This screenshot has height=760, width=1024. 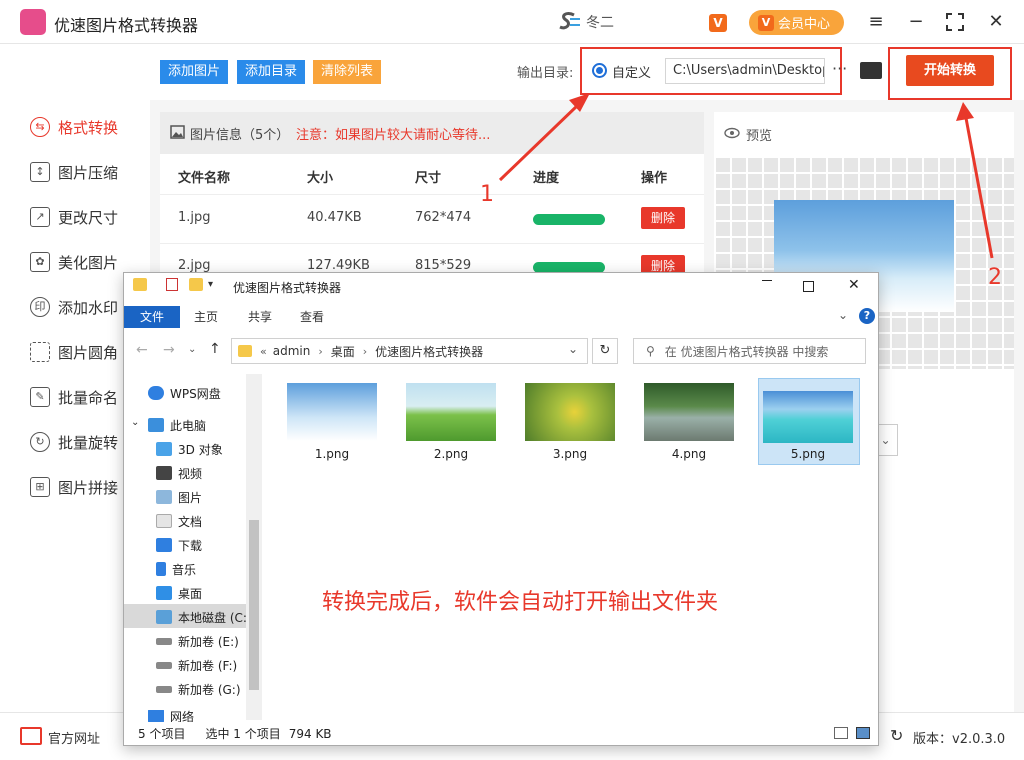 What do you see at coordinates (689, 454) in the screenshot?
I see `file-name: 4.png` at bounding box center [689, 454].